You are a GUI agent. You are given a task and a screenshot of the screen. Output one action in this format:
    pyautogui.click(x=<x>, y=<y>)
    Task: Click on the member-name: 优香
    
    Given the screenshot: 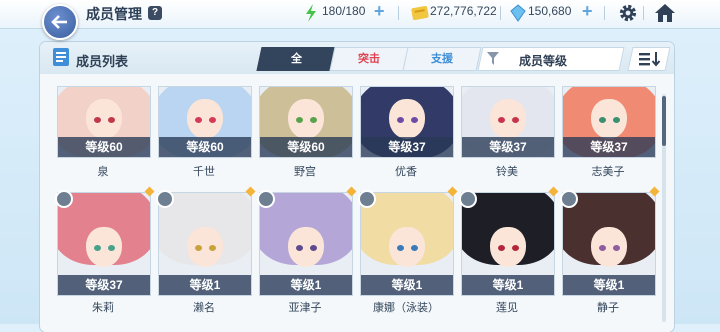 What is the action you would take?
    pyautogui.click(x=406, y=172)
    